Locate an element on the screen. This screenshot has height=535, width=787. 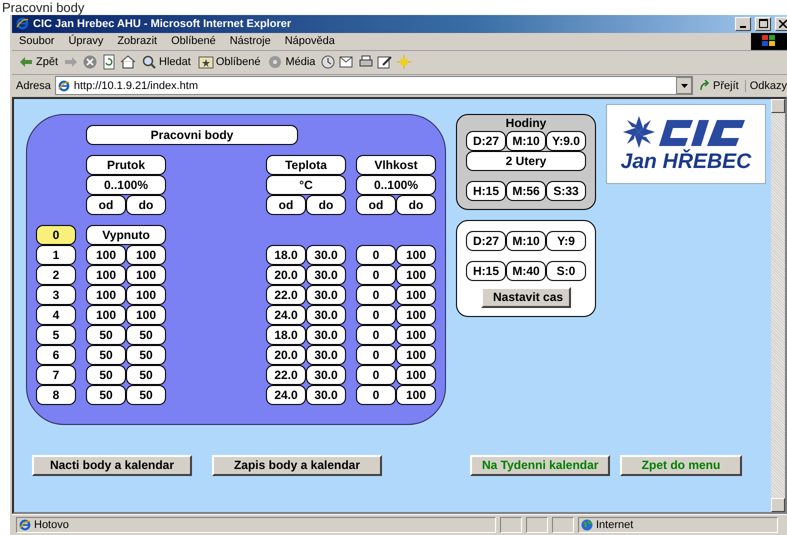
panel-title: Pracovni body is located at coordinates (192, 134).